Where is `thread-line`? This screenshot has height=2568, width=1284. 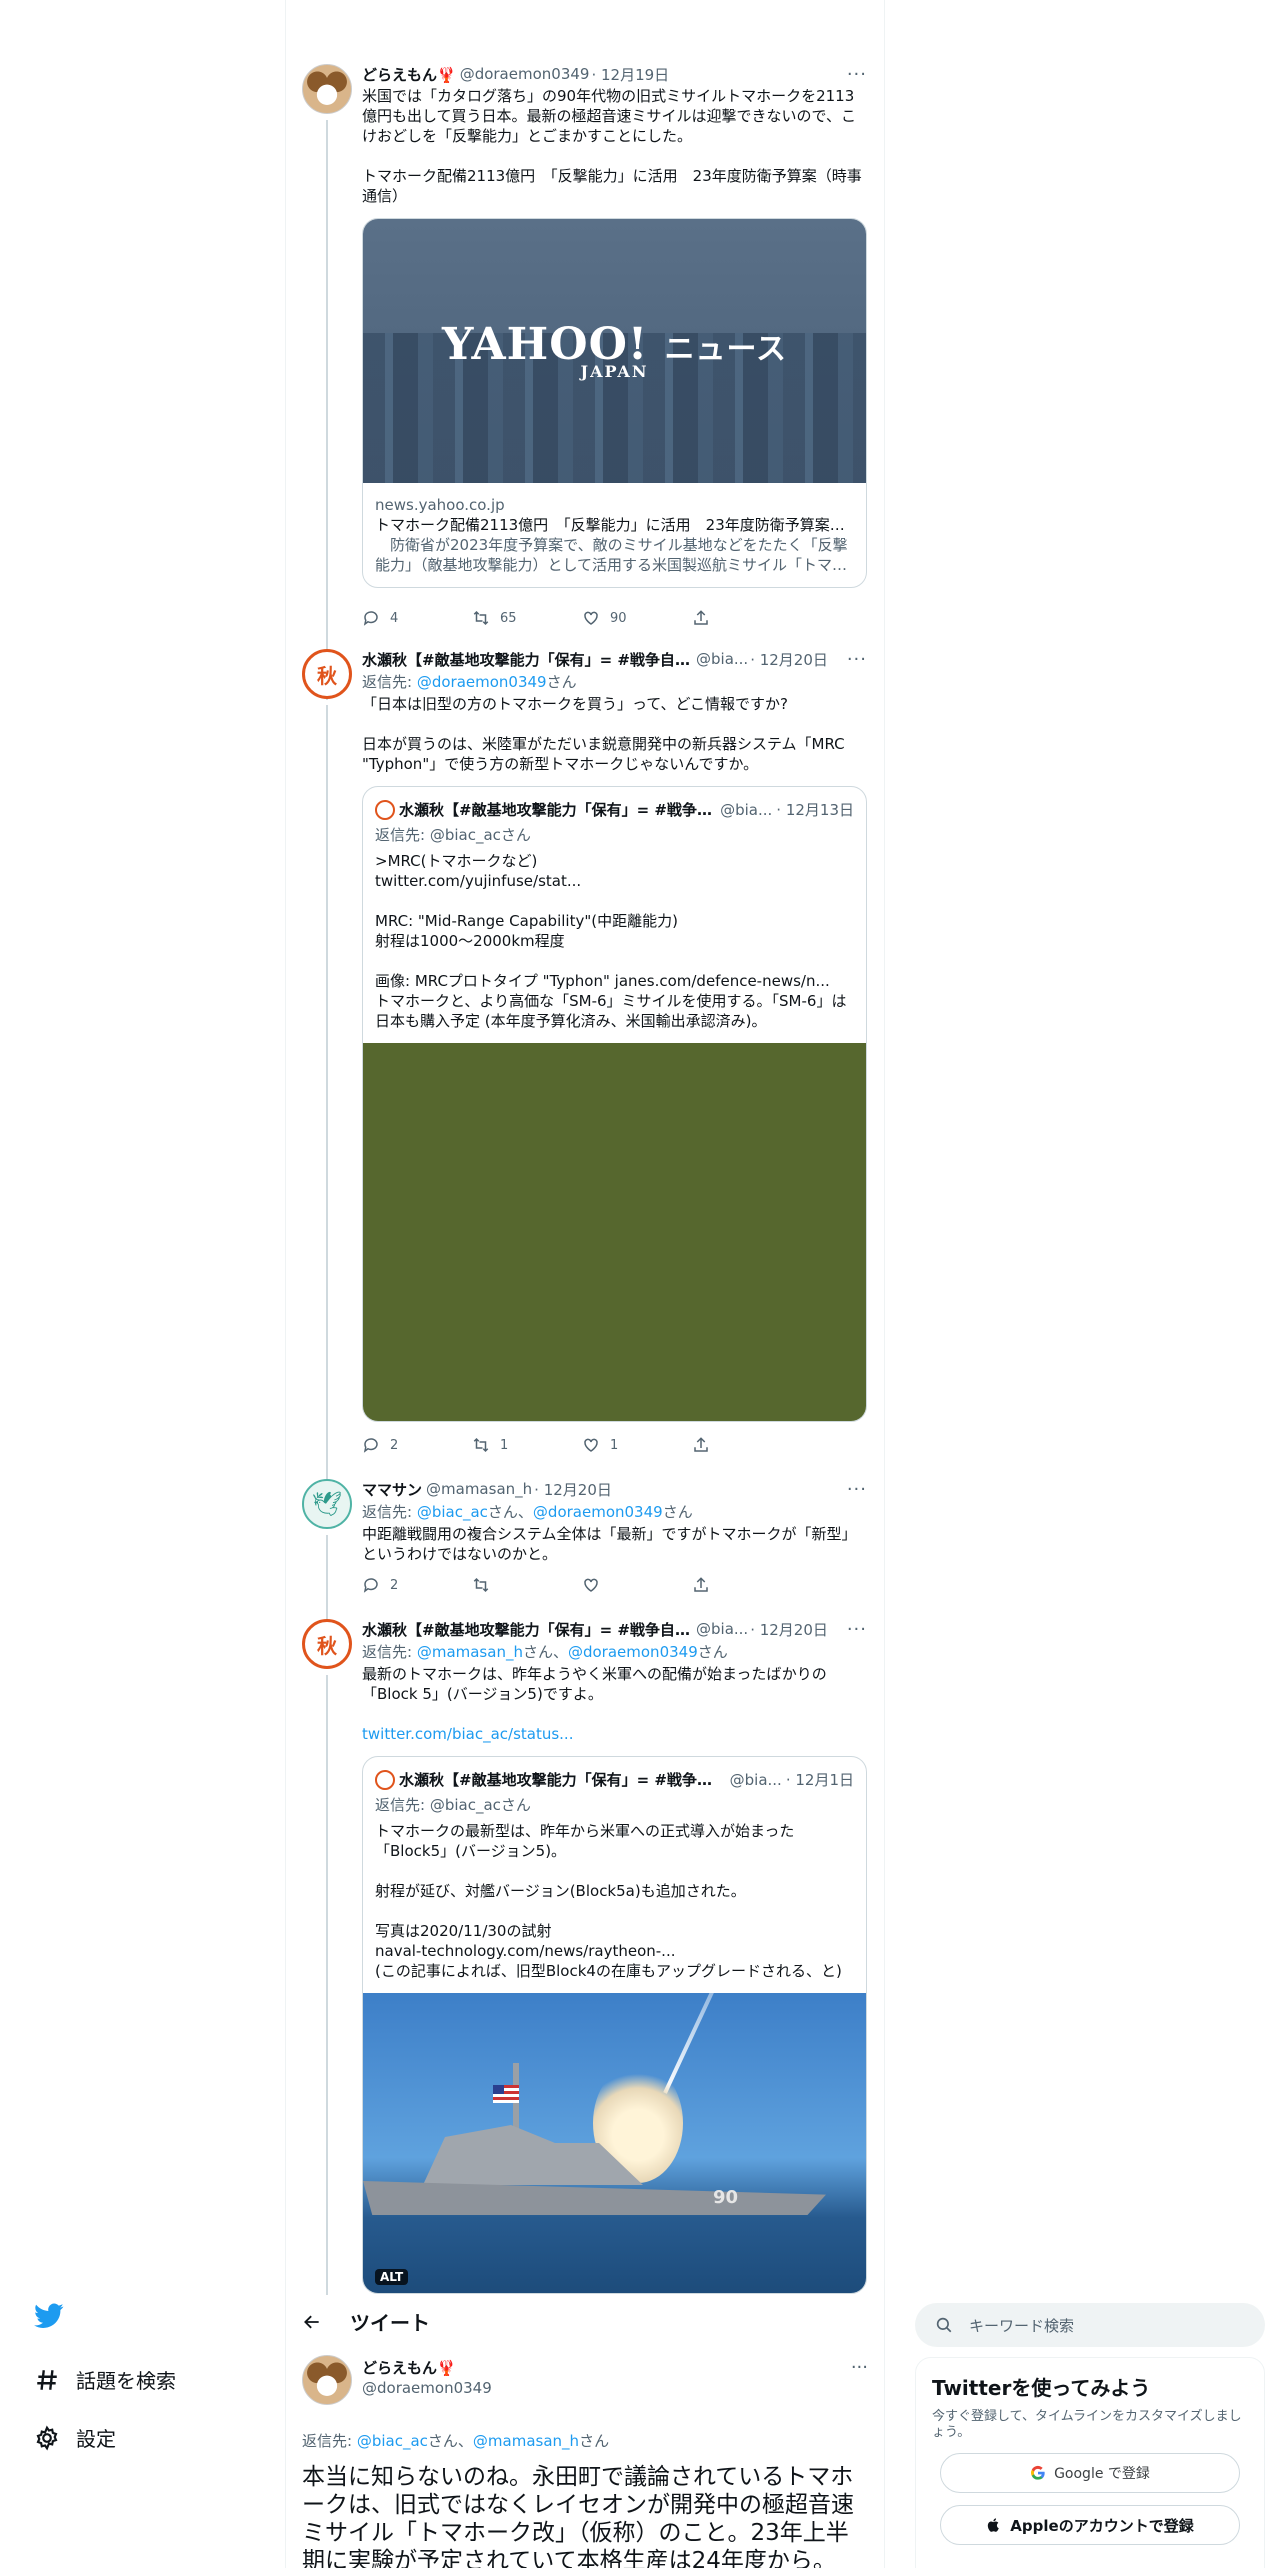 thread-line is located at coordinates (327, 1995).